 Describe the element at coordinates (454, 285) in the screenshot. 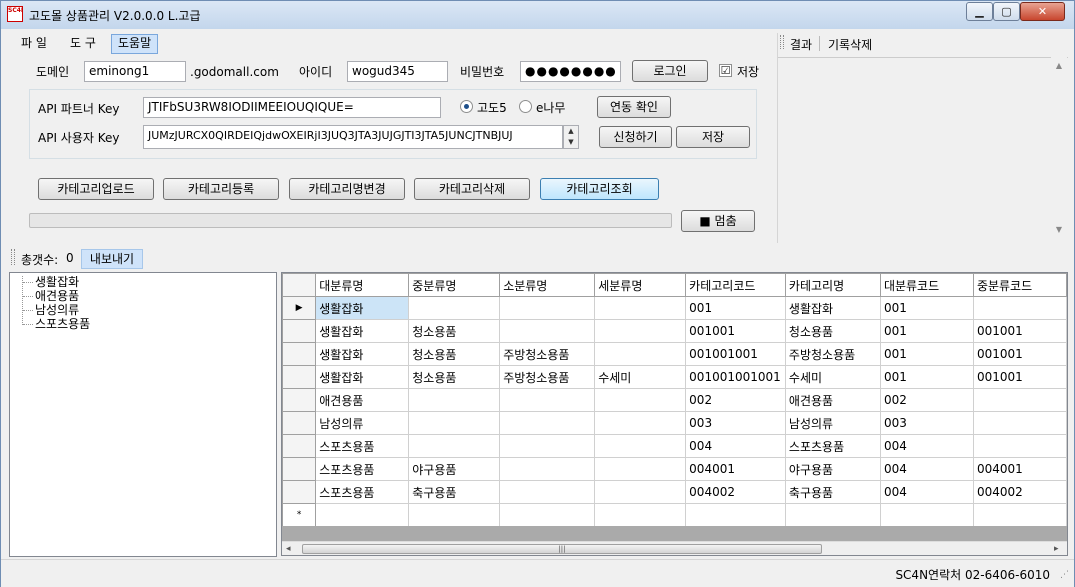

I see `column-header: 중분류명` at that location.